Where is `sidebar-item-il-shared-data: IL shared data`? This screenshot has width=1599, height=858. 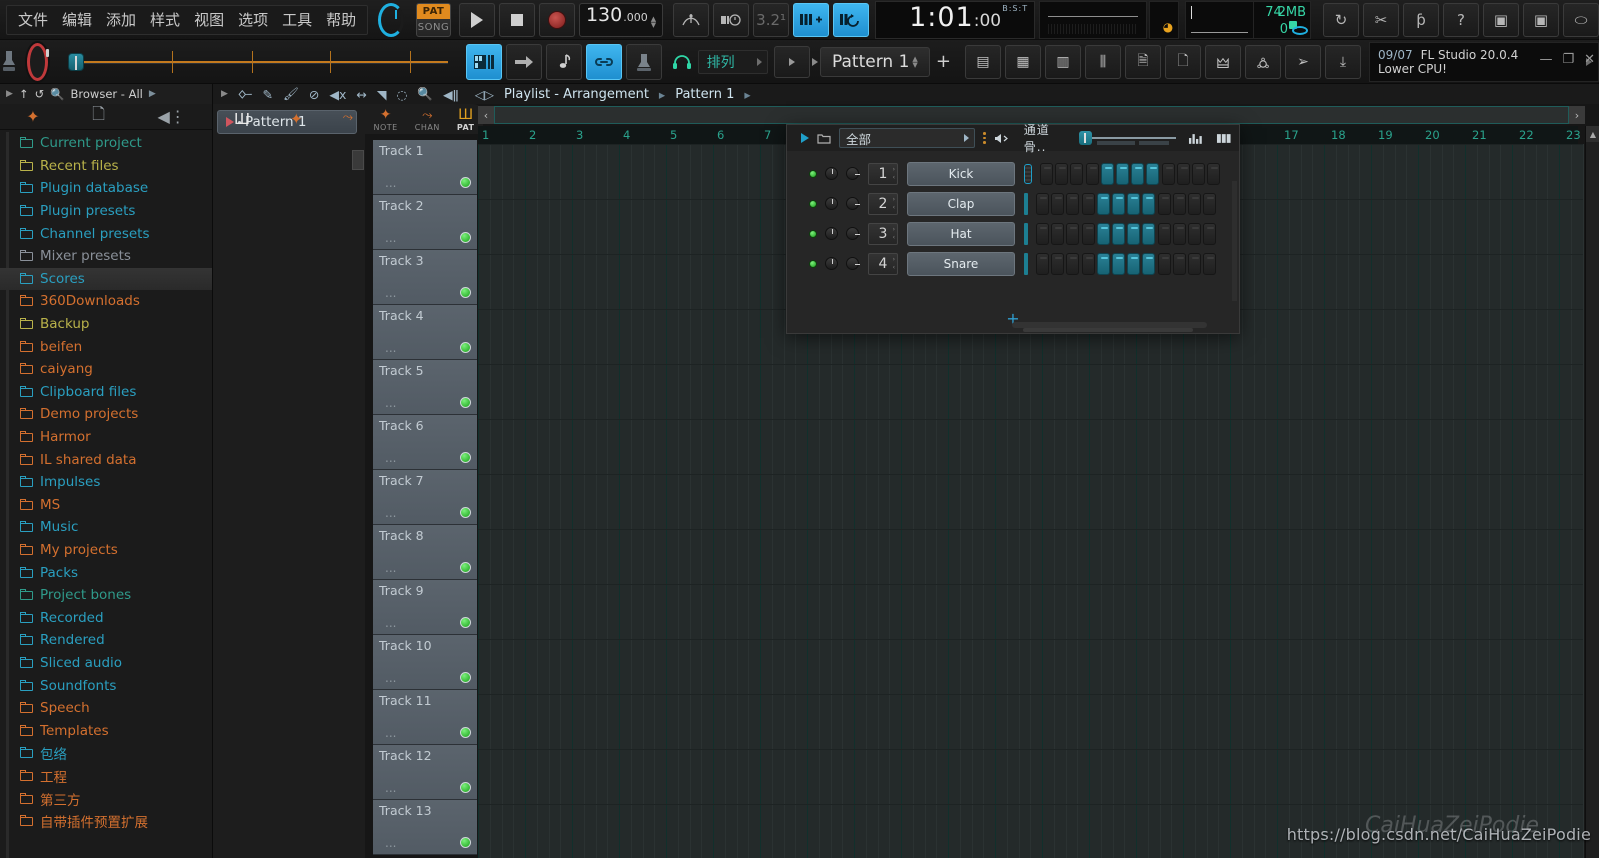
sidebar-item-il-shared-data: IL shared data is located at coordinates (106, 459).